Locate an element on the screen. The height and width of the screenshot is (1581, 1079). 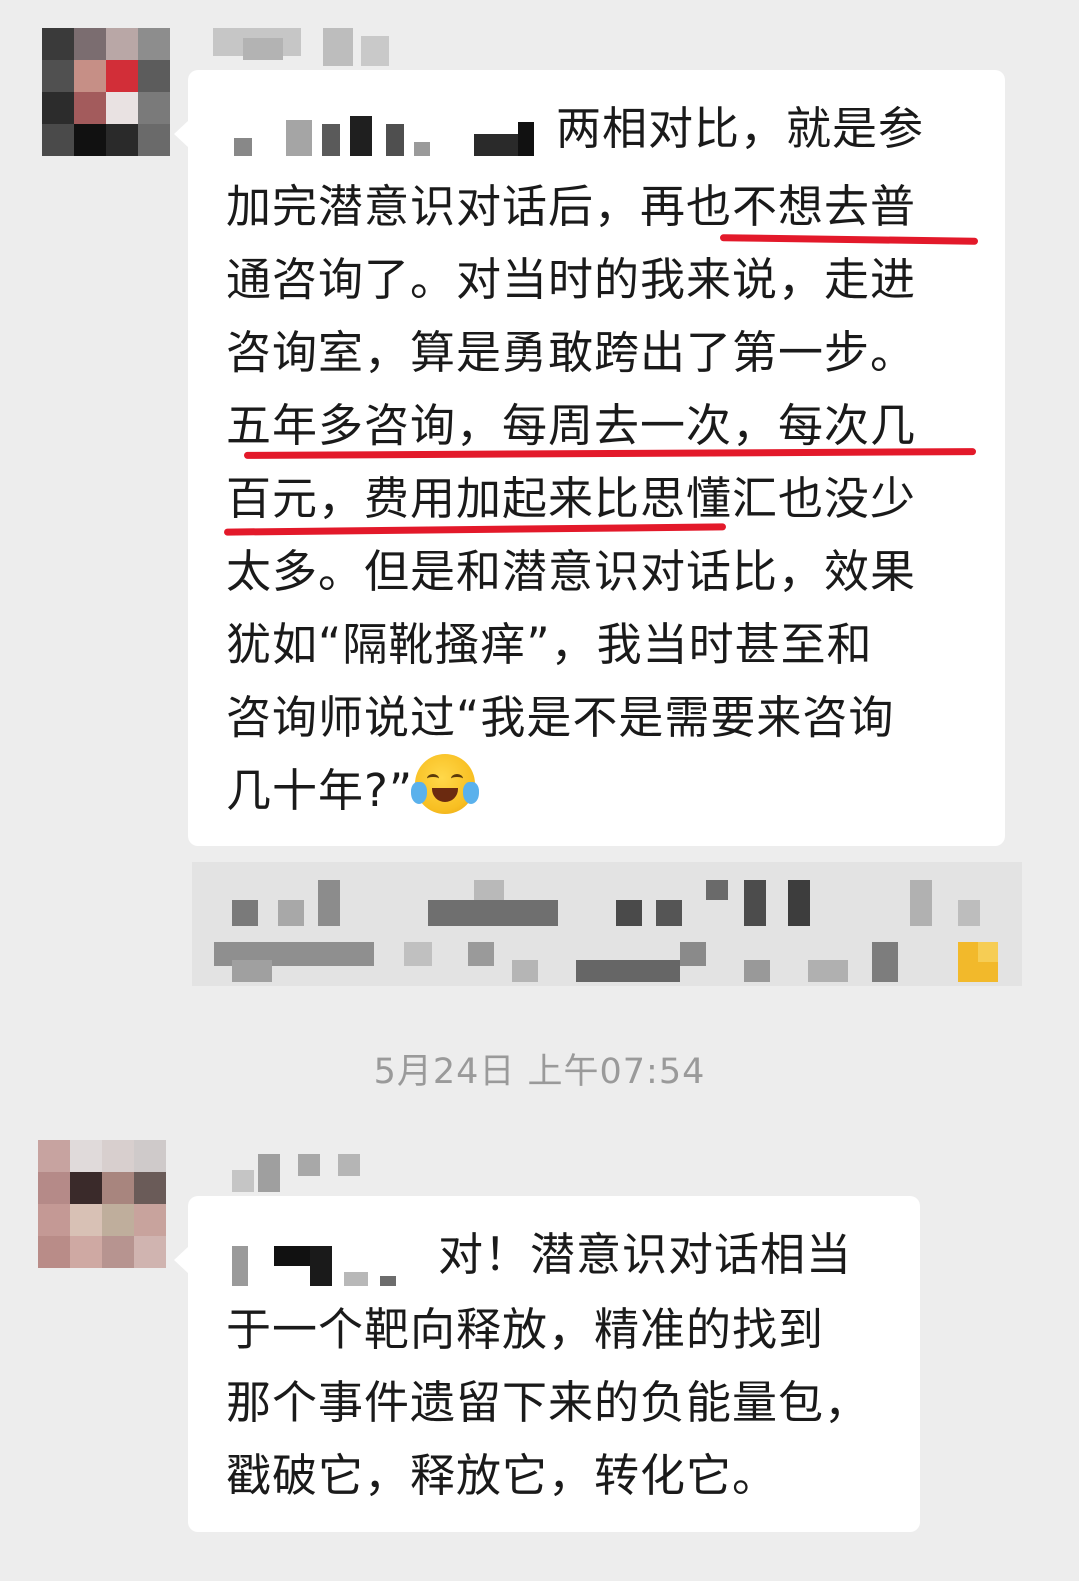
message-line: 咨询师说过“我是不是需要来咨询 is located at coordinates (560, 717).